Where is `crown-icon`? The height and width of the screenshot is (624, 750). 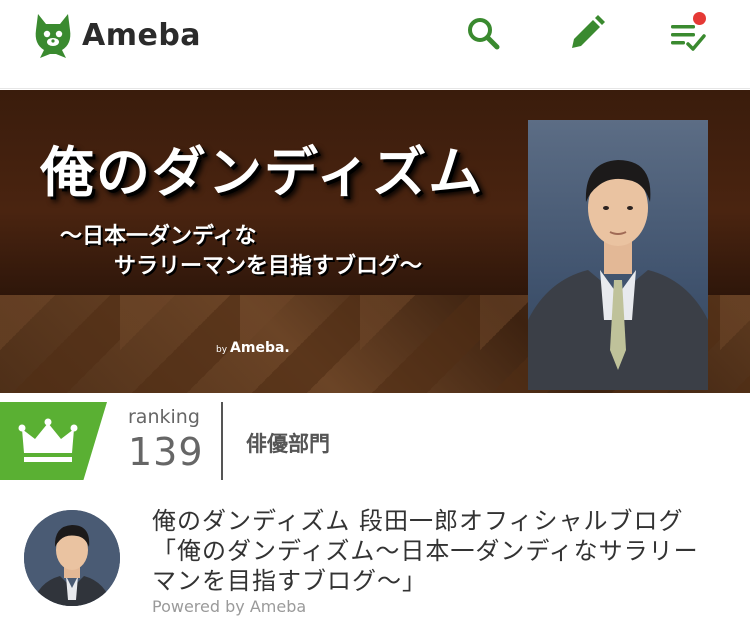 crown-icon is located at coordinates (48, 440).